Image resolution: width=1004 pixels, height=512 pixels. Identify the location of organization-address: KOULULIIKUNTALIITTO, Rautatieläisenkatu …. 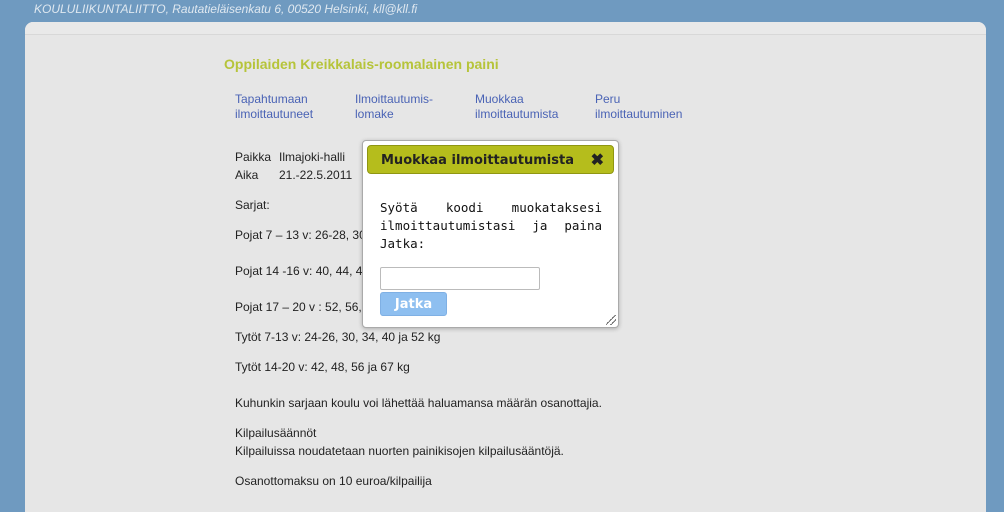
(226, 9).